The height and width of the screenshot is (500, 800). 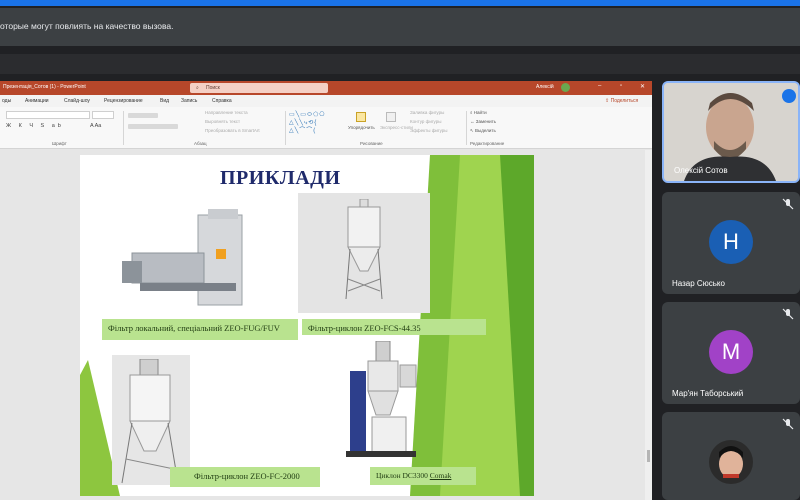 I want to click on participant-tile, so click(x=731, y=456).